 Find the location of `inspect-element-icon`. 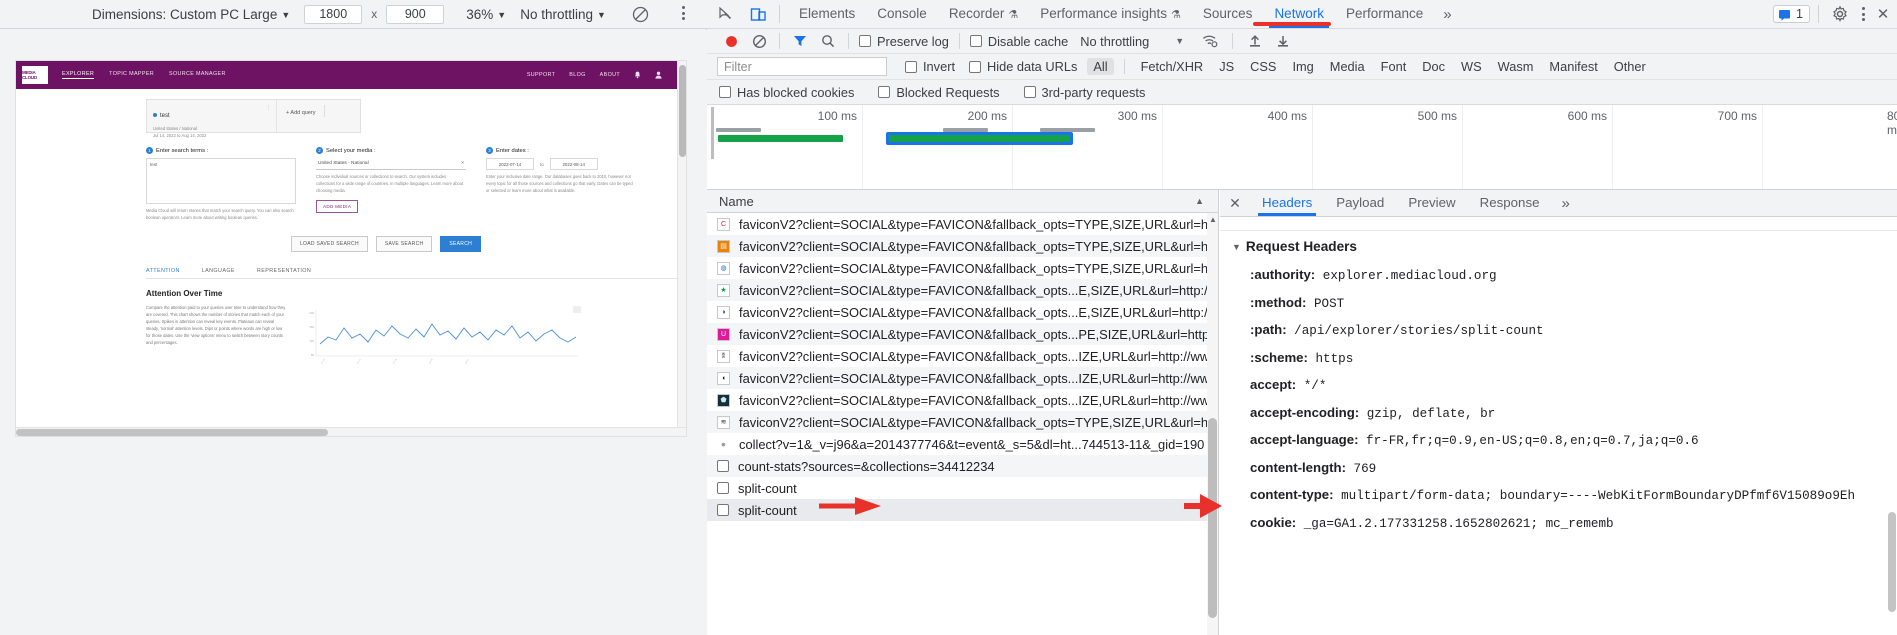

inspect-element-icon is located at coordinates (726, 14).